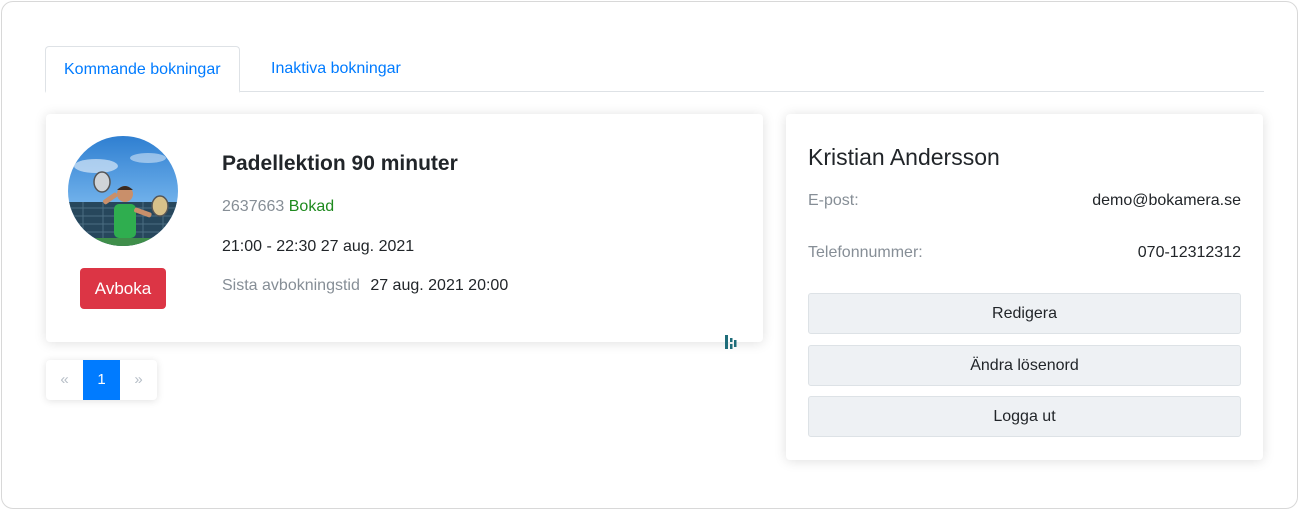 The height and width of the screenshot is (511, 1300). I want to click on booking-id: 2637663, so click(253, 206).